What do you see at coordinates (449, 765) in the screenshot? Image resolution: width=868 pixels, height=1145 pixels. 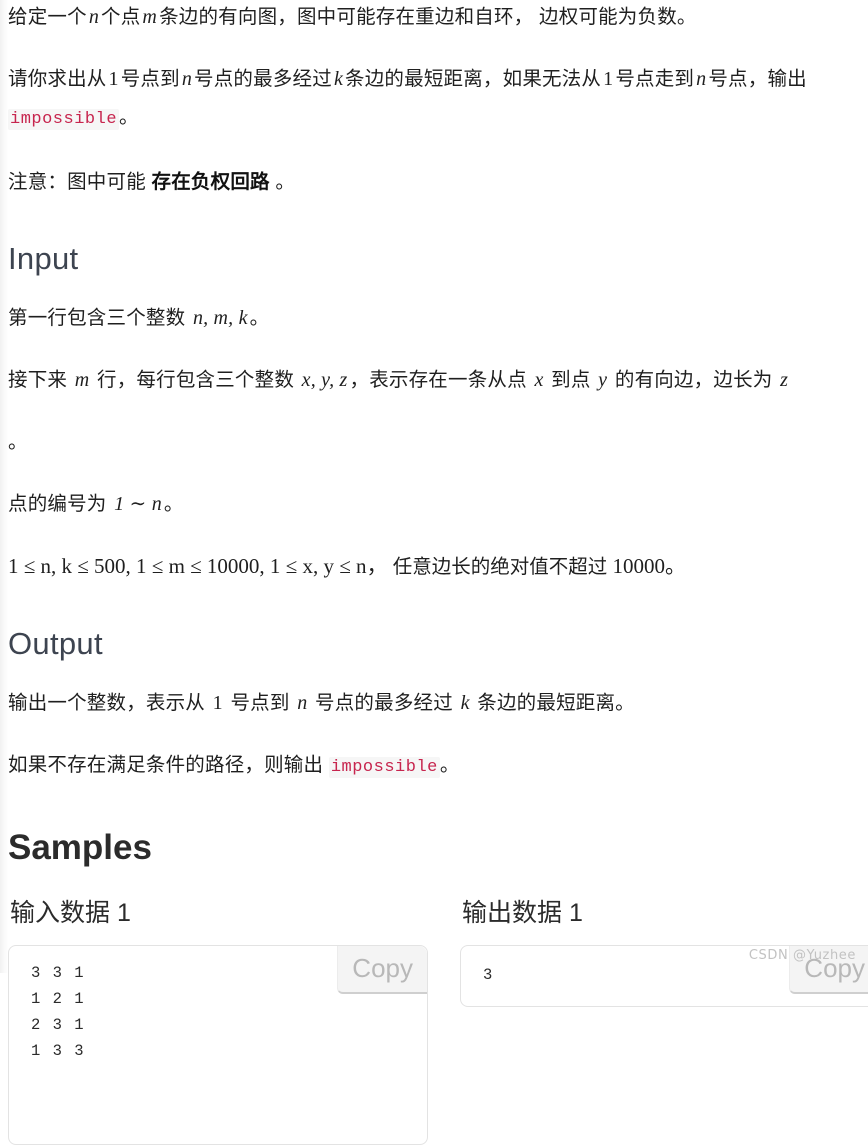 I see `output-line2-end: 。` at bounding box center [449, 765].